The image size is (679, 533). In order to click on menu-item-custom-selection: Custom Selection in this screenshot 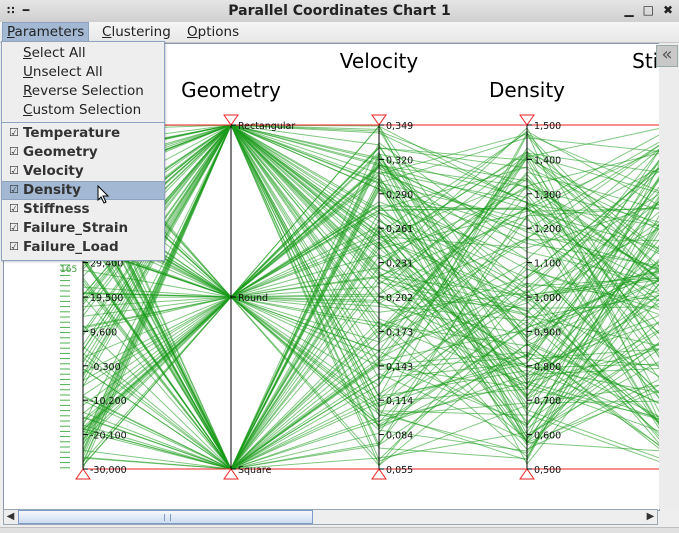, I will do `click(83, 110)`.